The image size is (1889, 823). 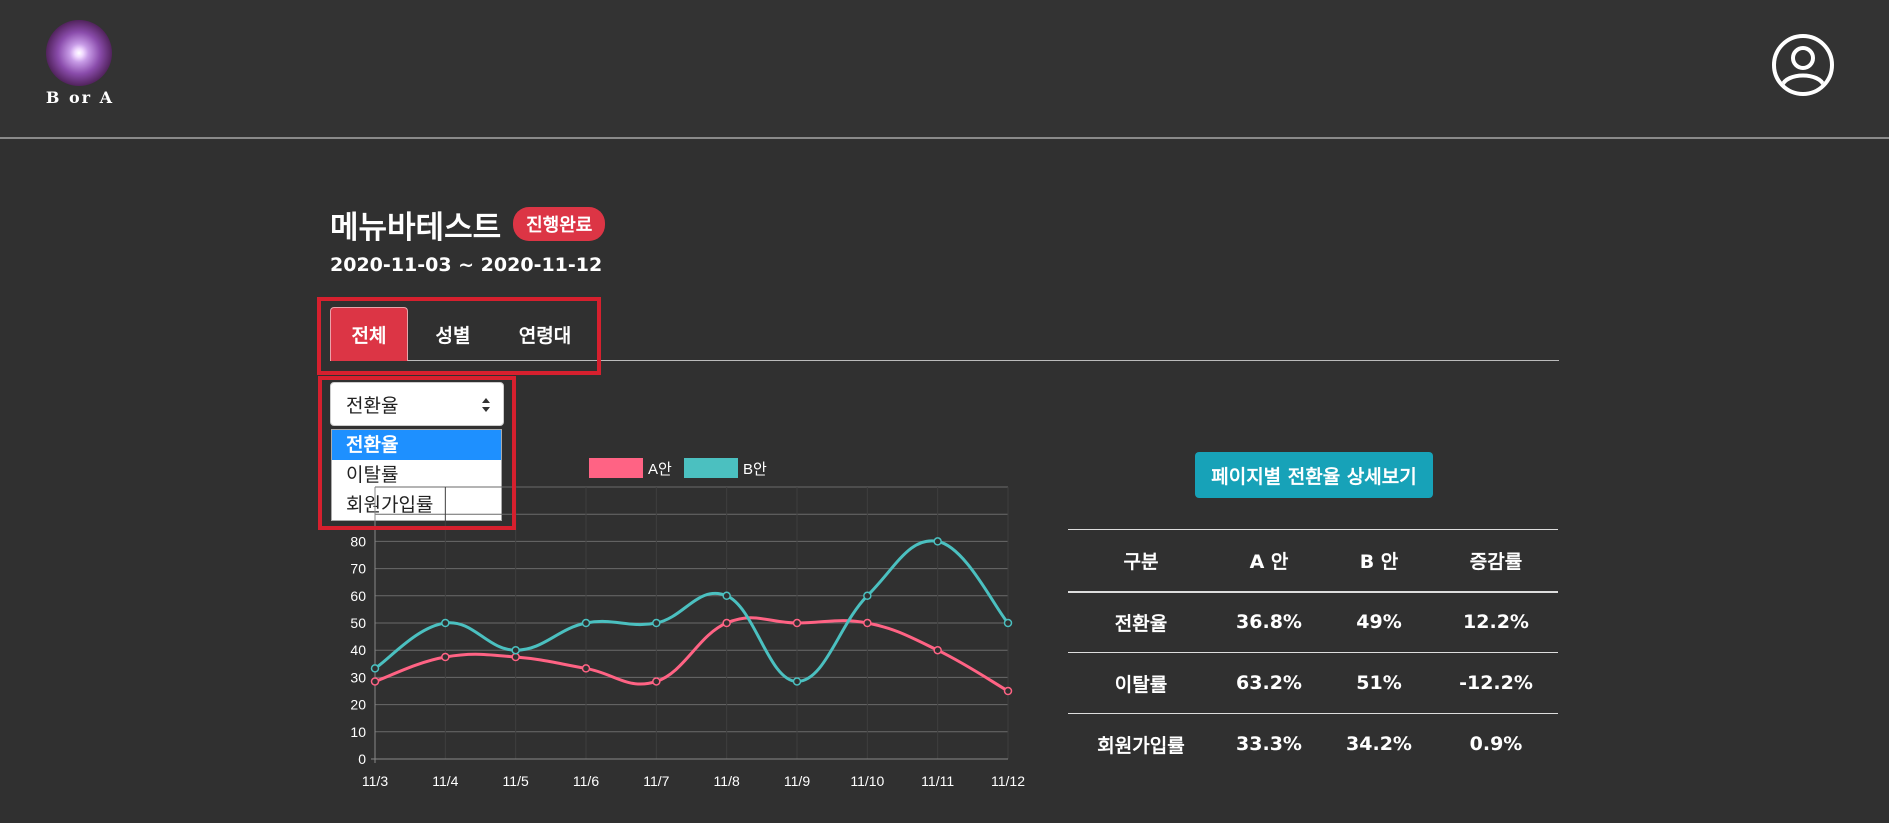 I want to click on tab-all: 전체, so click(x=369, y=334).